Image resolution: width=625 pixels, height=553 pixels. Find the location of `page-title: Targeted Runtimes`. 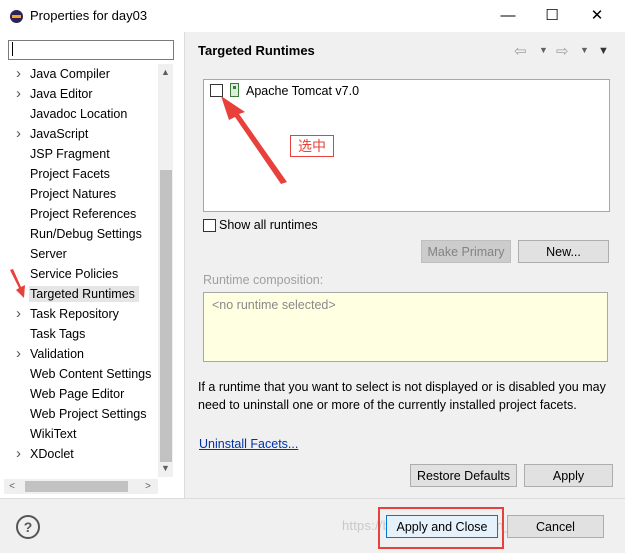

page-title: Targeted Runtimes is located at coordinates (256, 50).